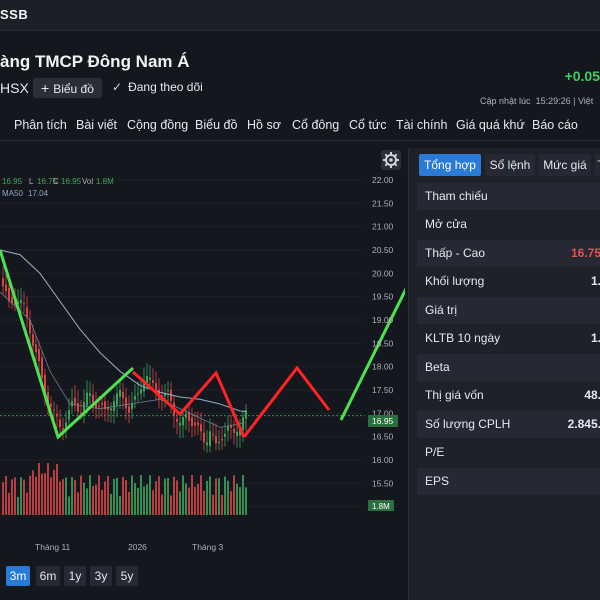 The image size is (600, 600). I want to click on follow-button: ✓ Đang theo dõi, so click(157, 87).